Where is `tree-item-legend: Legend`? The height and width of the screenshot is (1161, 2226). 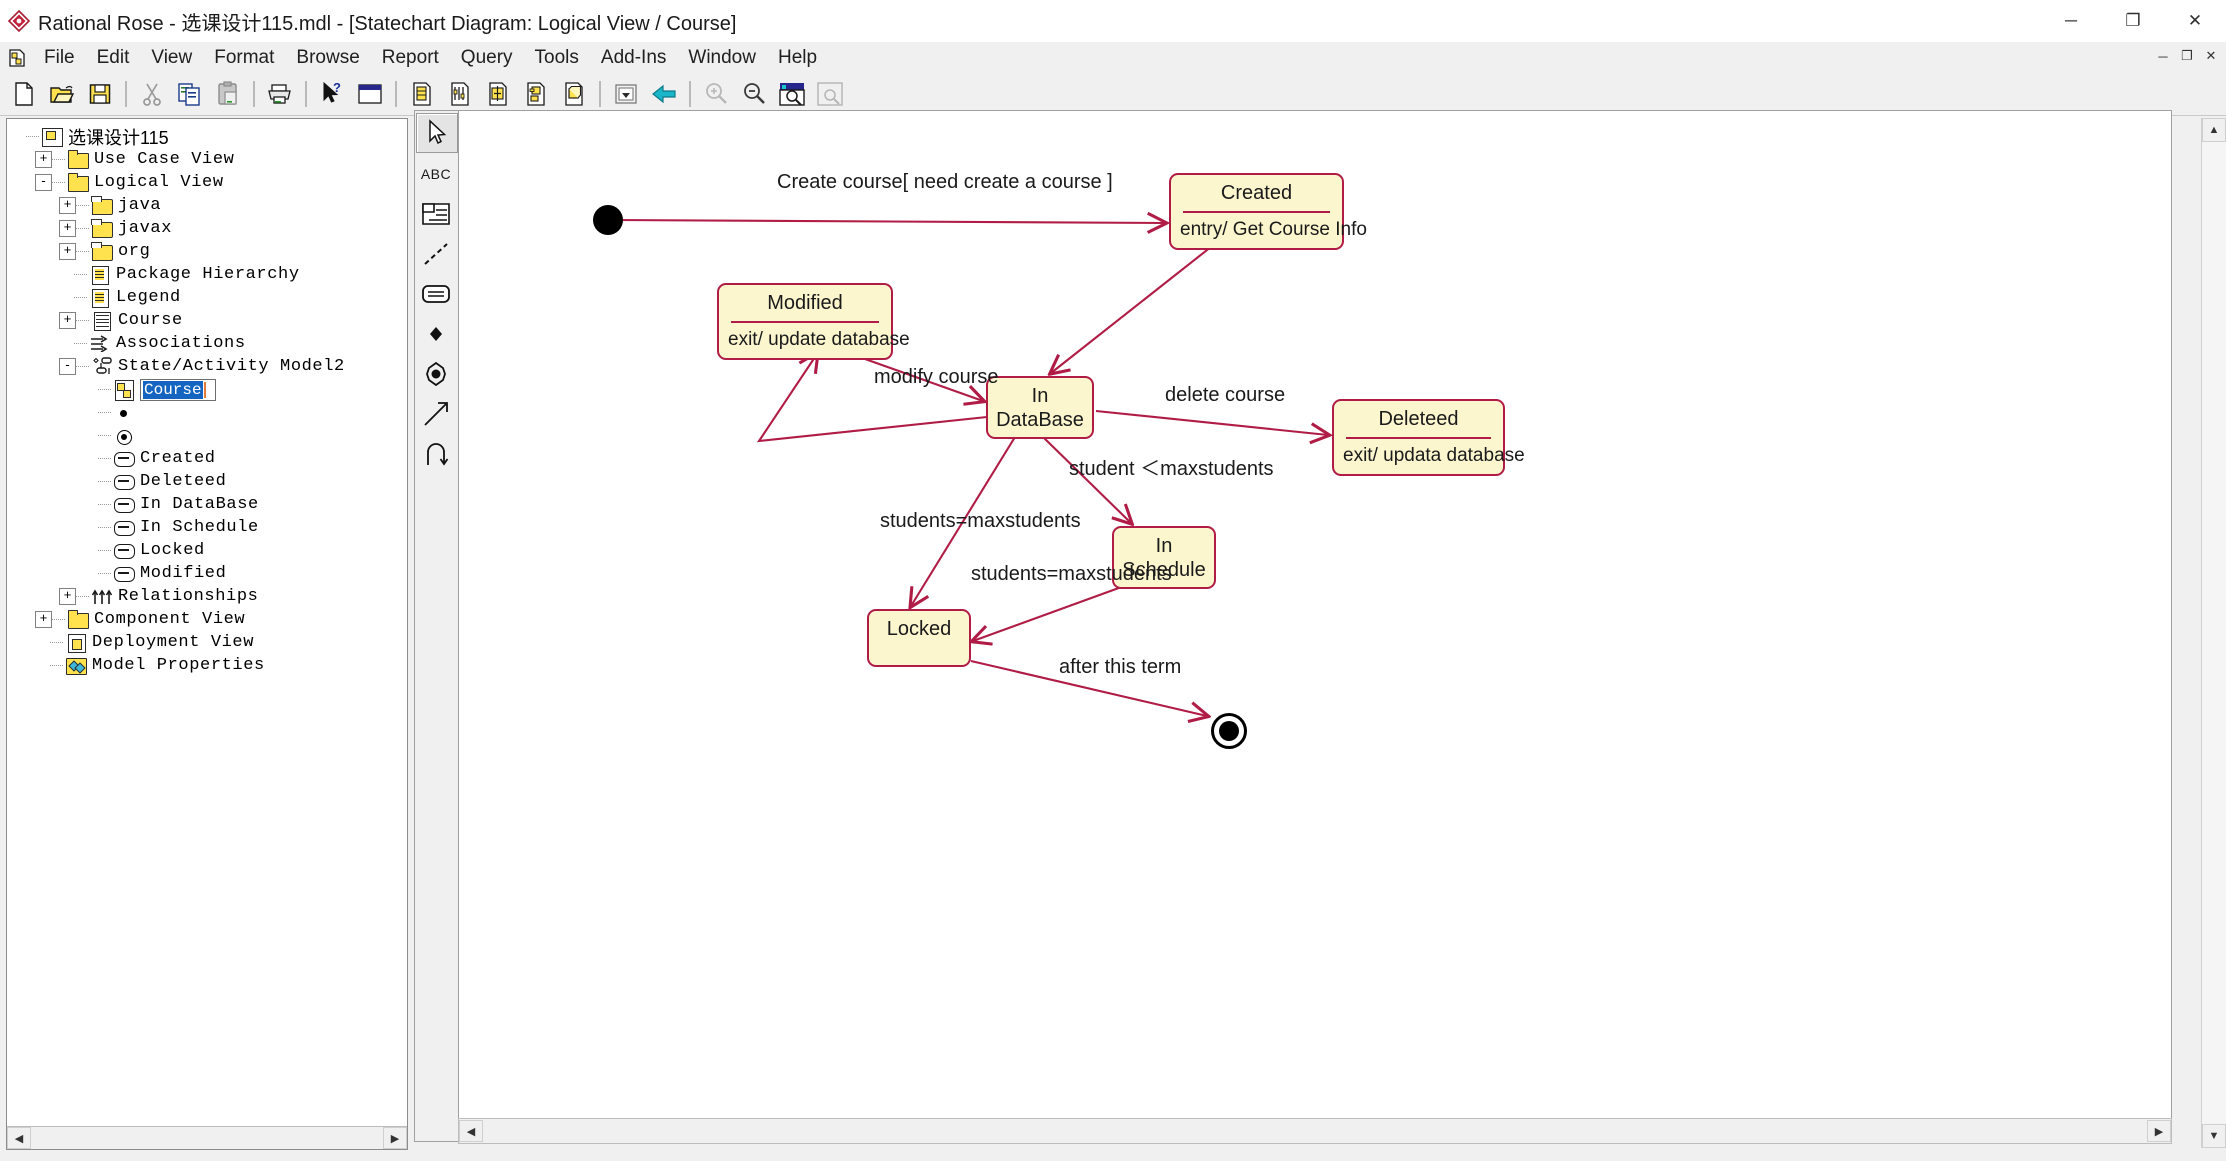
tree-item-legend: Legend is located at coordinates (209, 297).